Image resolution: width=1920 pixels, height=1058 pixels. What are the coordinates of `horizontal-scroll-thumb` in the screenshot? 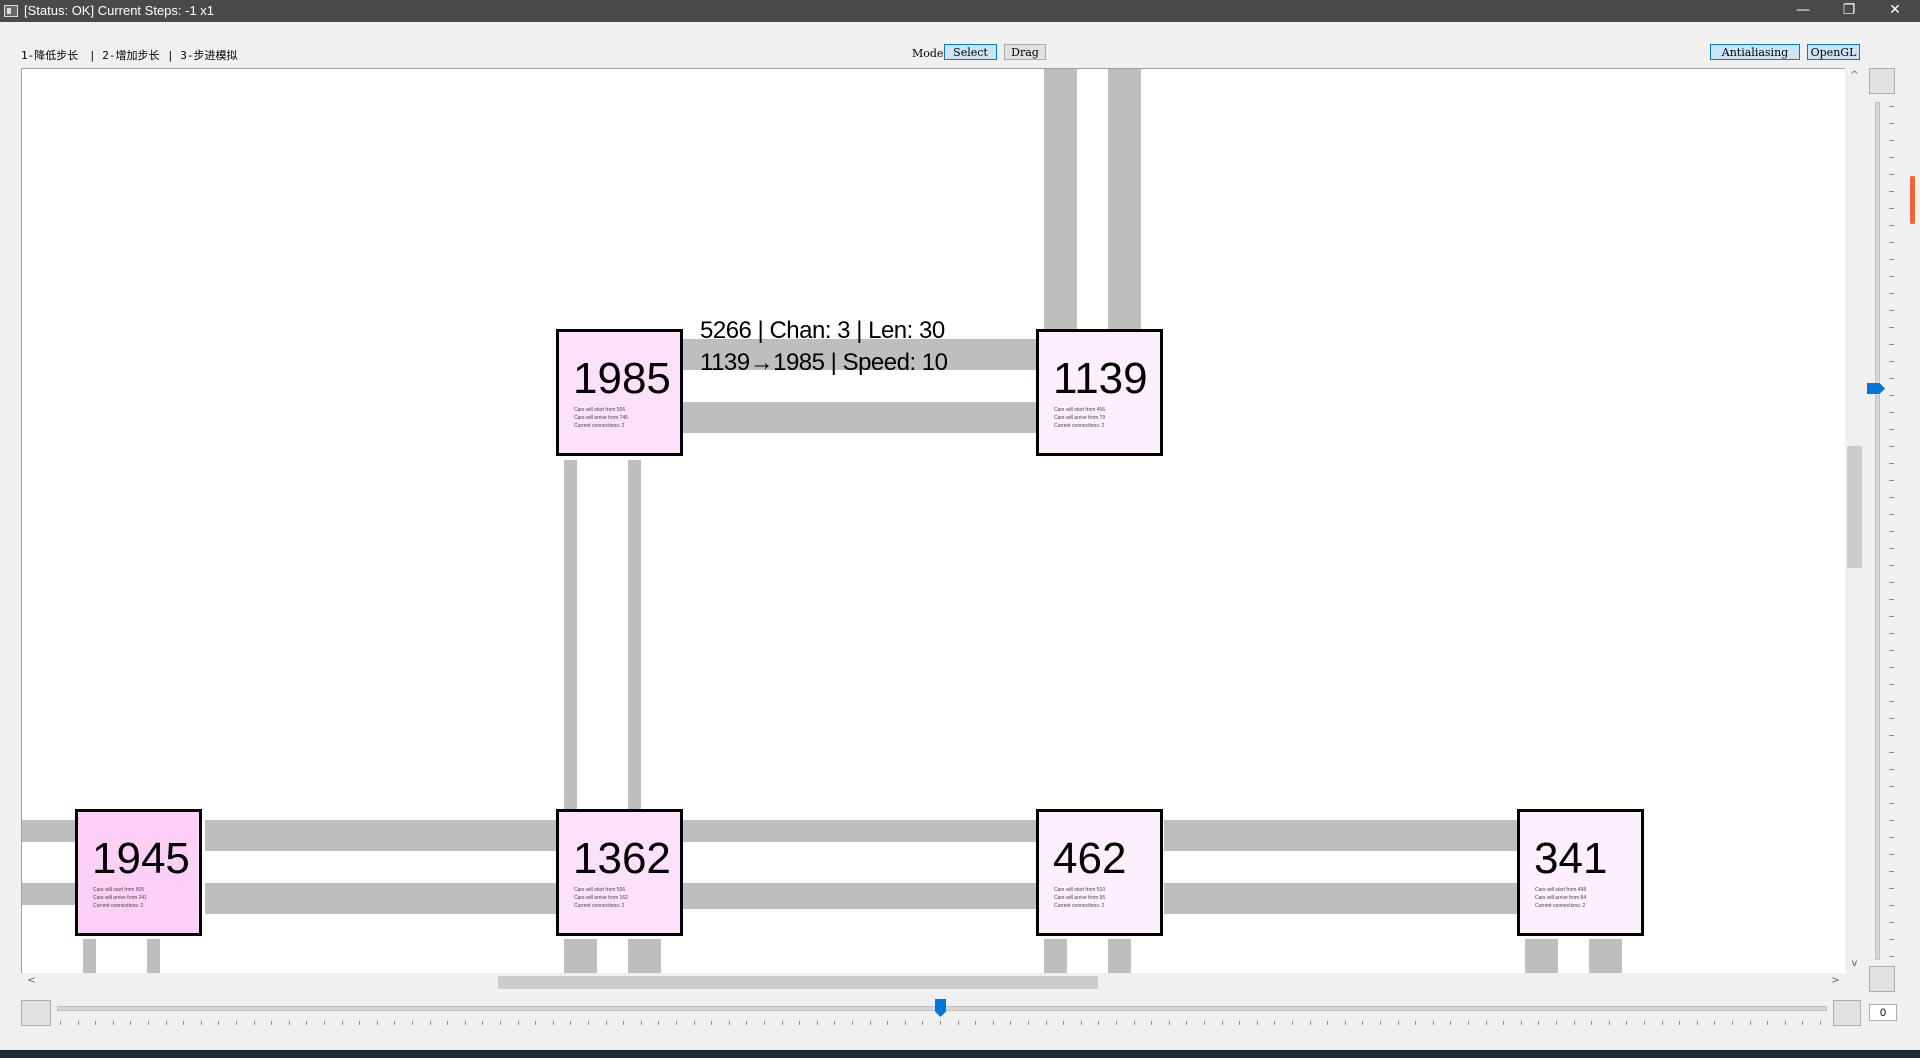 It's located at (798, 982).